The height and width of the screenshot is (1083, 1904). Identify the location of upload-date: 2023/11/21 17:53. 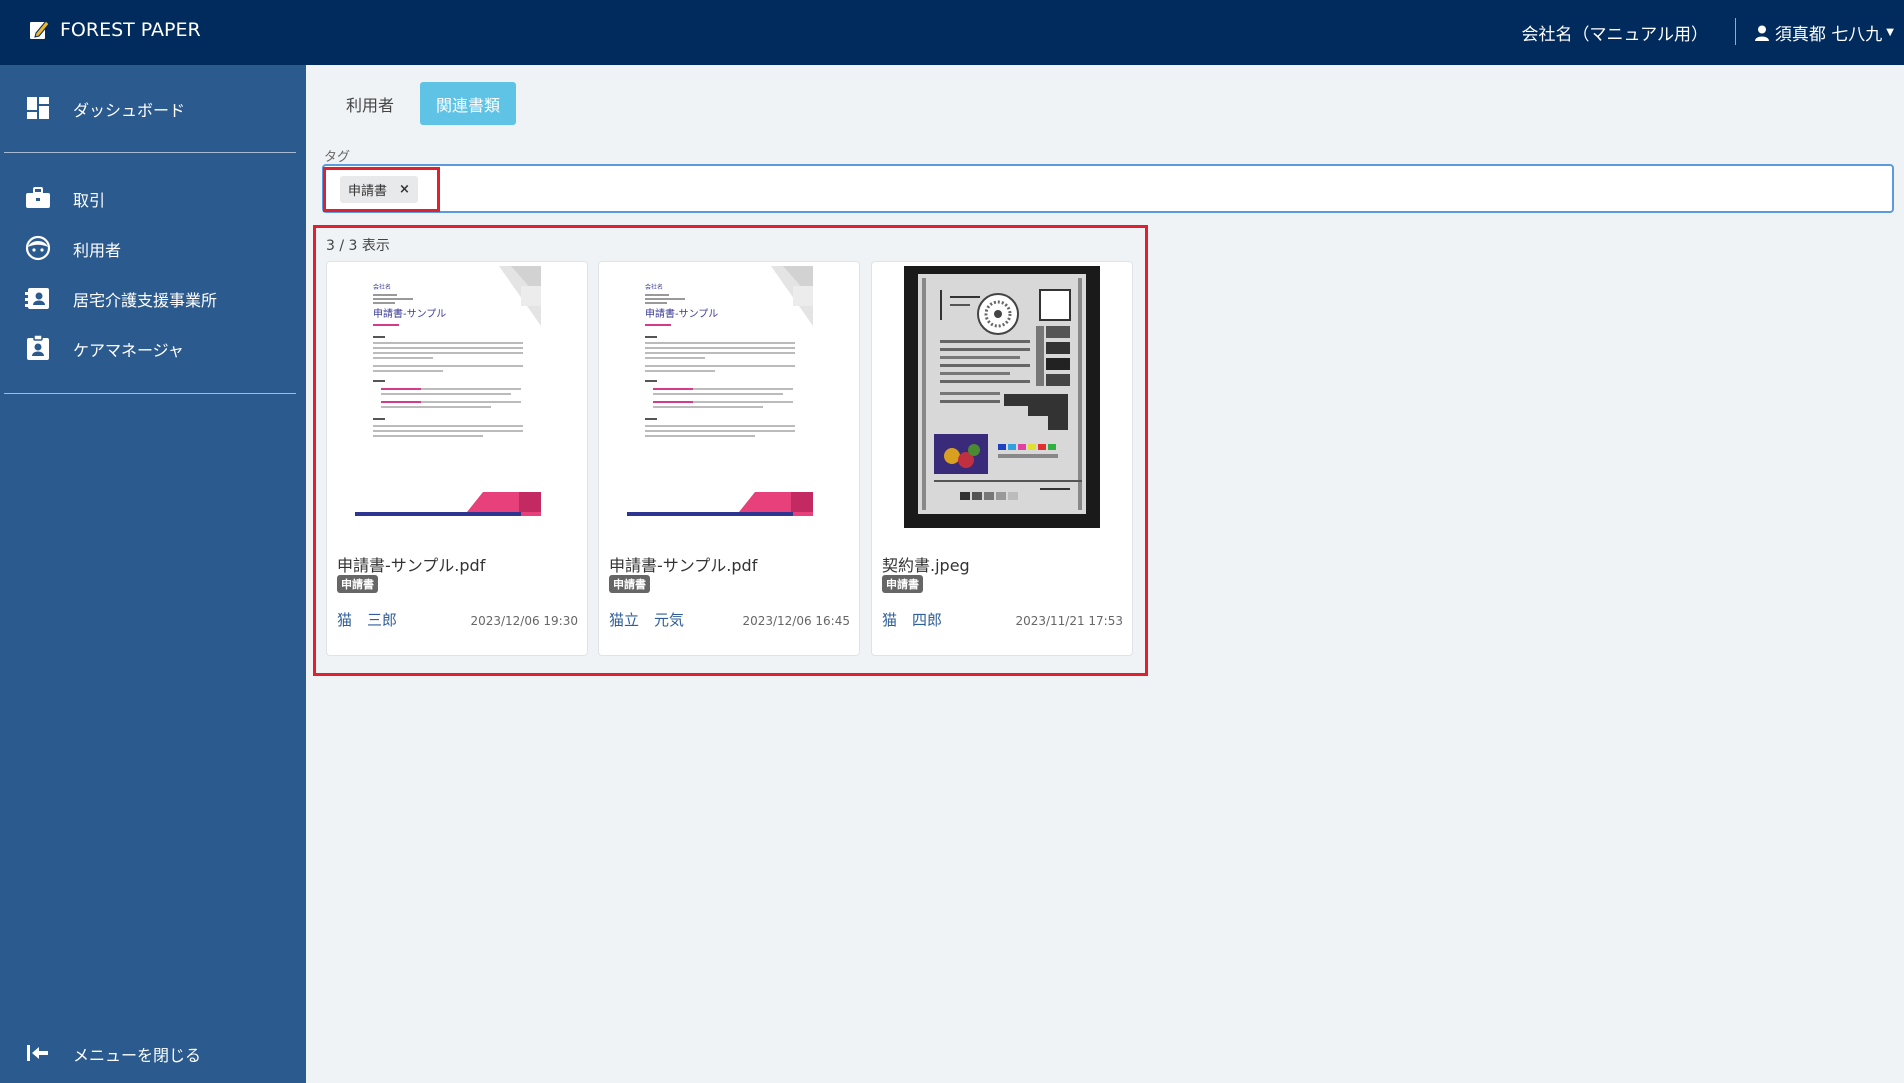
(1069, 621).